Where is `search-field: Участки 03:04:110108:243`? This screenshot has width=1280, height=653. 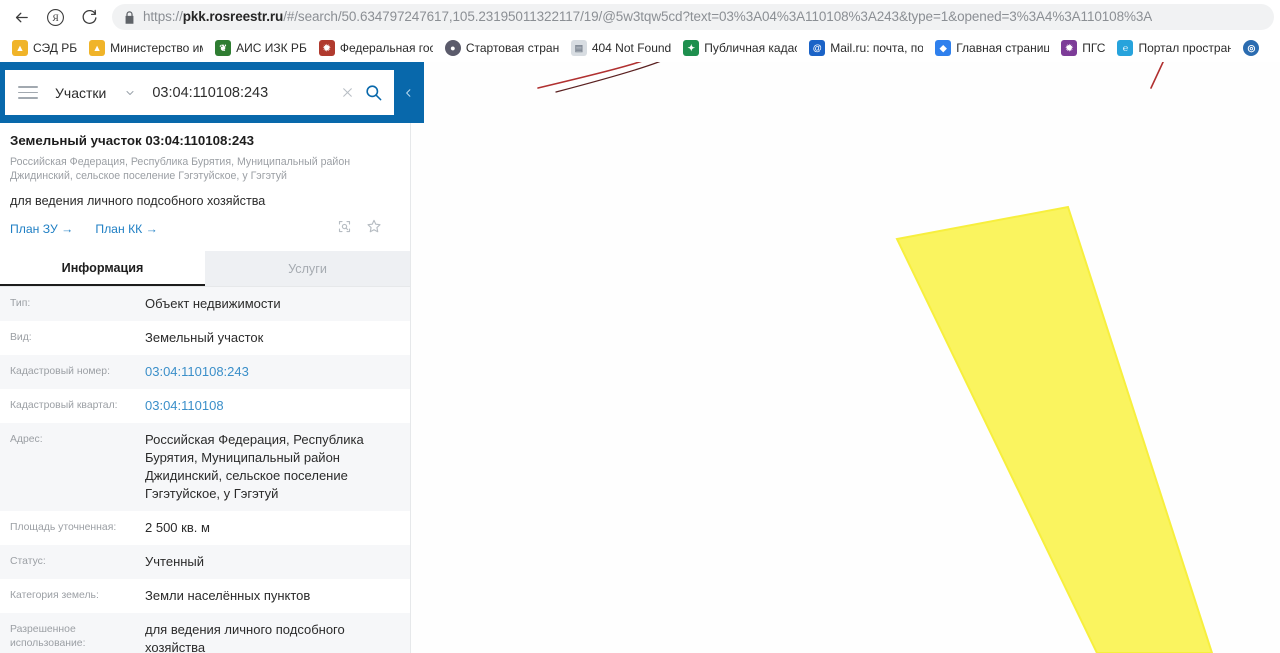
search-field: Участки 03:04:110108:243 is located at coordinates (199, 92).